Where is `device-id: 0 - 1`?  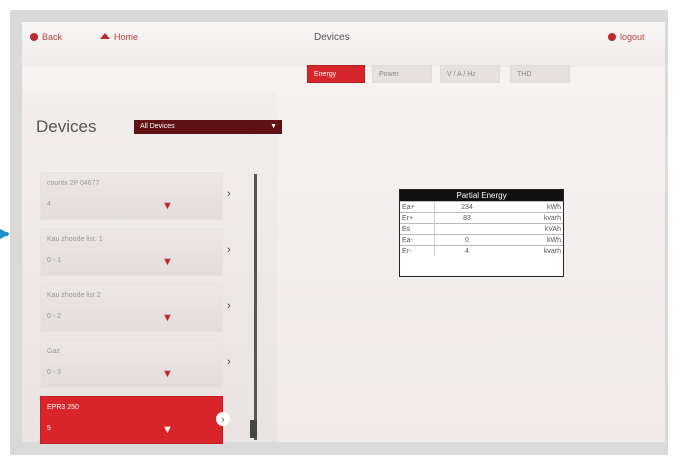 device-id: 0 - 1 is located at coordinates (54, 260).